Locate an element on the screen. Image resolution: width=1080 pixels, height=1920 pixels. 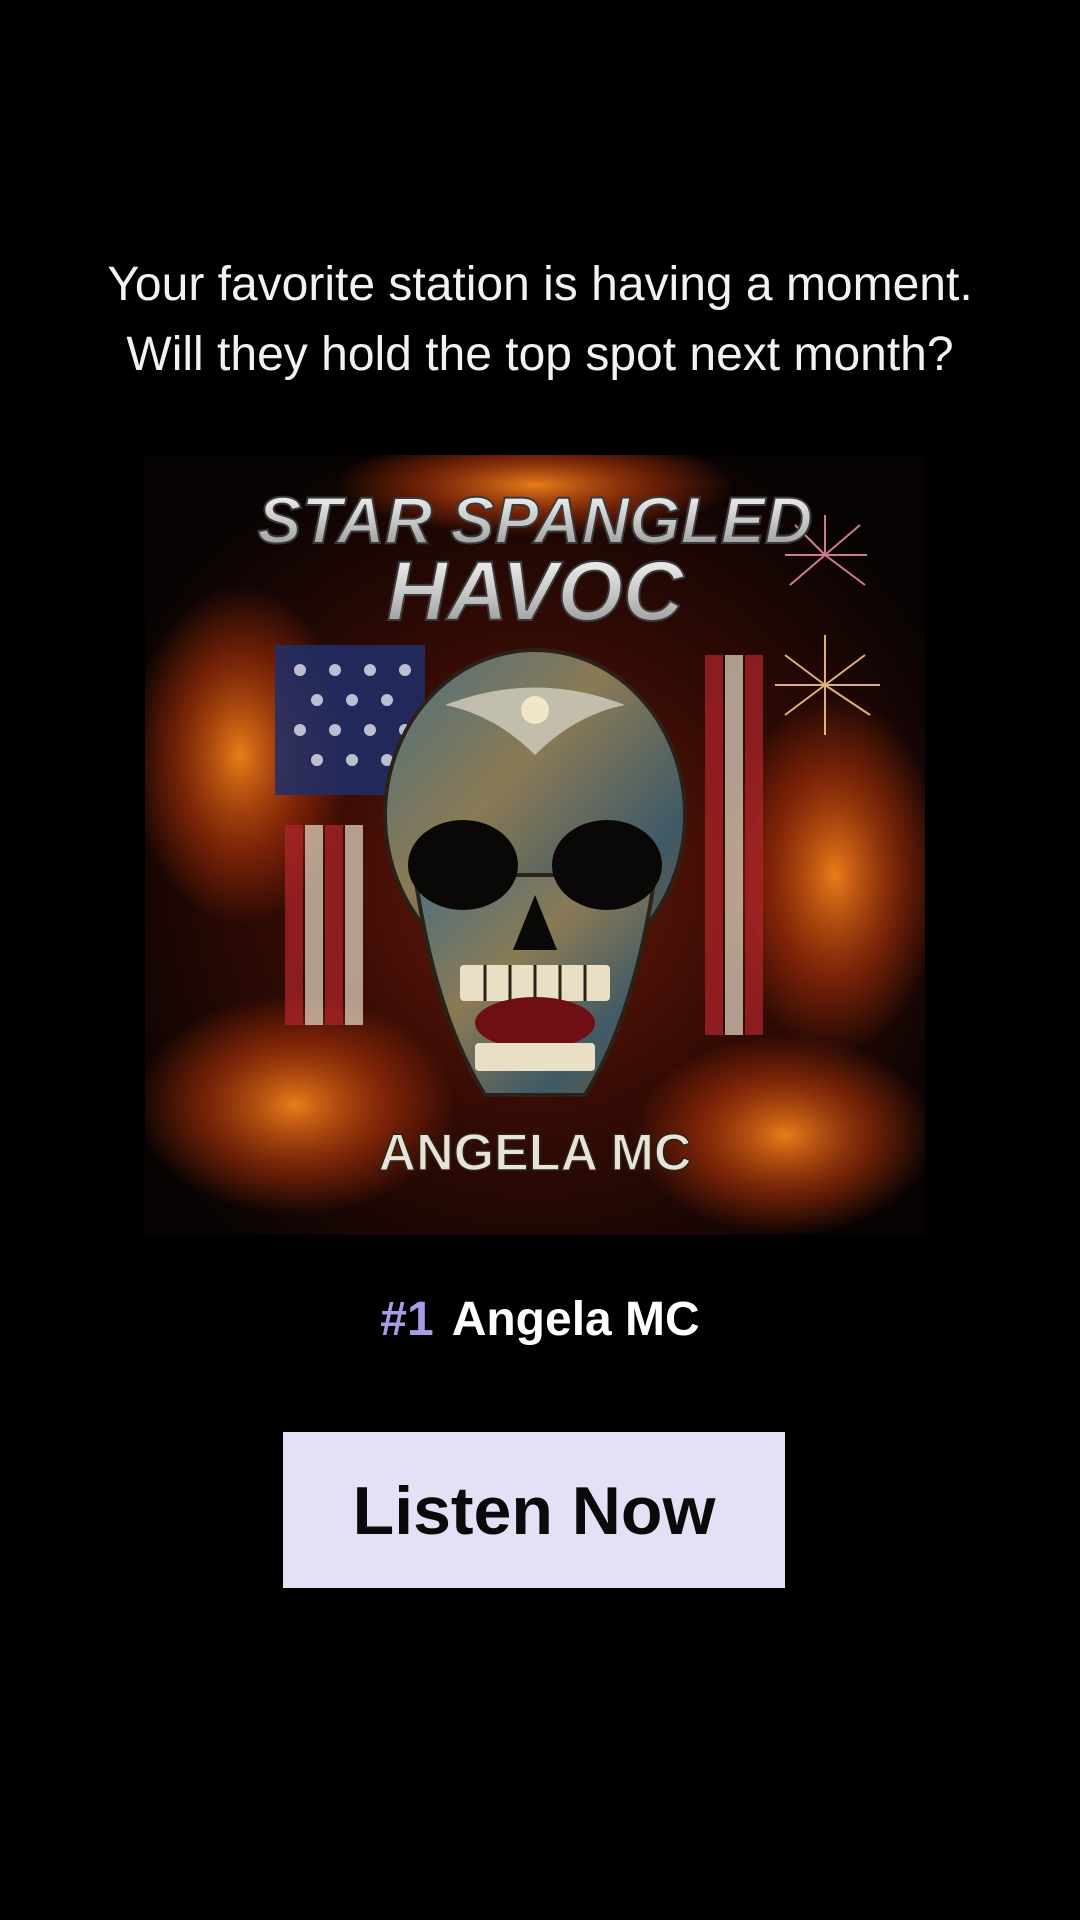
album-title-line-2: HAVOC is located at coordinates (535, 591).